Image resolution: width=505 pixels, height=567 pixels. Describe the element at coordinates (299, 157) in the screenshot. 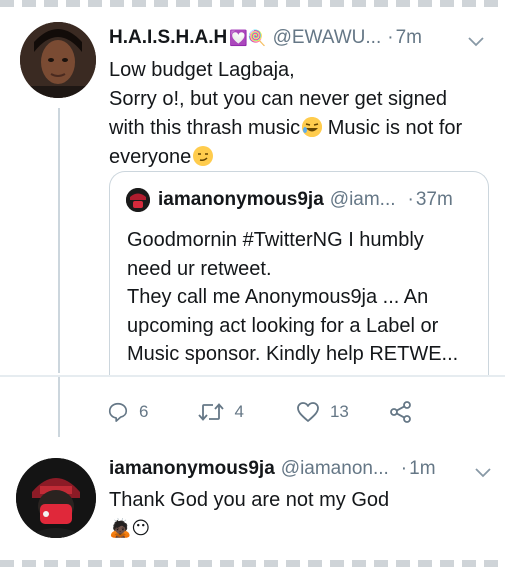

I see `tweet-line: everyone` at that location.